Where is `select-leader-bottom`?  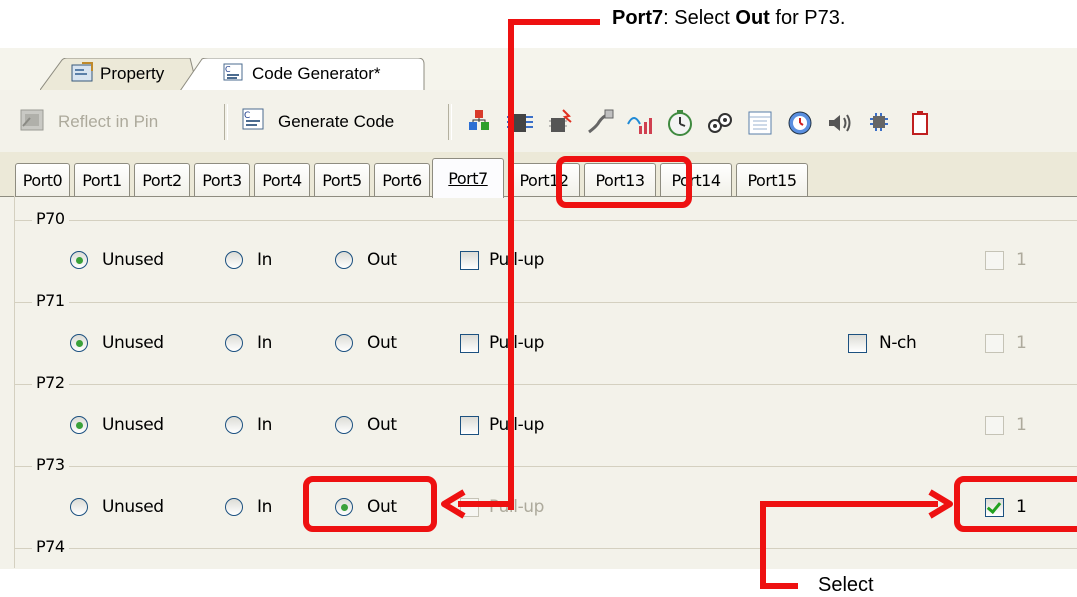 select-leader-bottom is located at coordinates (779, 586).